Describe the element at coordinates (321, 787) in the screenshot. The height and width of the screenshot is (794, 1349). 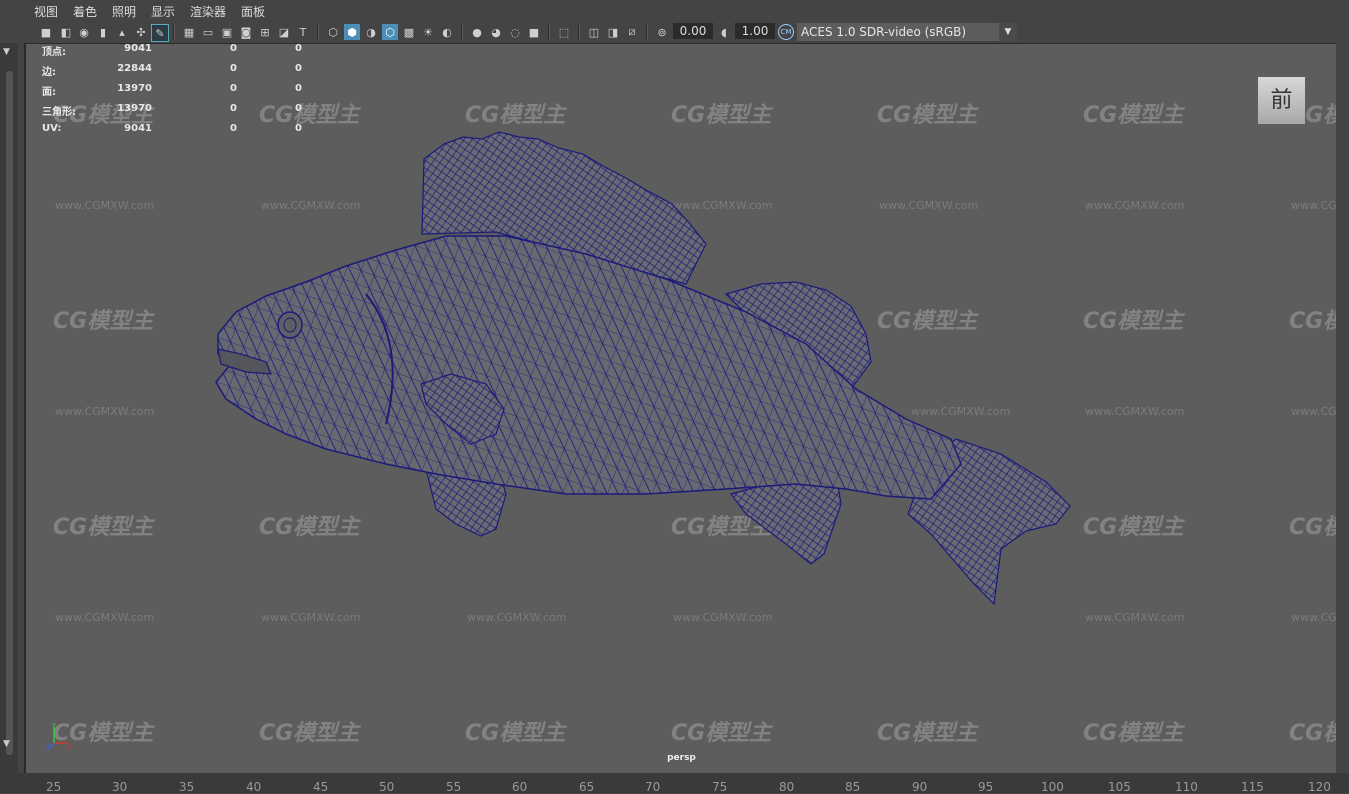
I see `ruler-tick: 45` at that location.